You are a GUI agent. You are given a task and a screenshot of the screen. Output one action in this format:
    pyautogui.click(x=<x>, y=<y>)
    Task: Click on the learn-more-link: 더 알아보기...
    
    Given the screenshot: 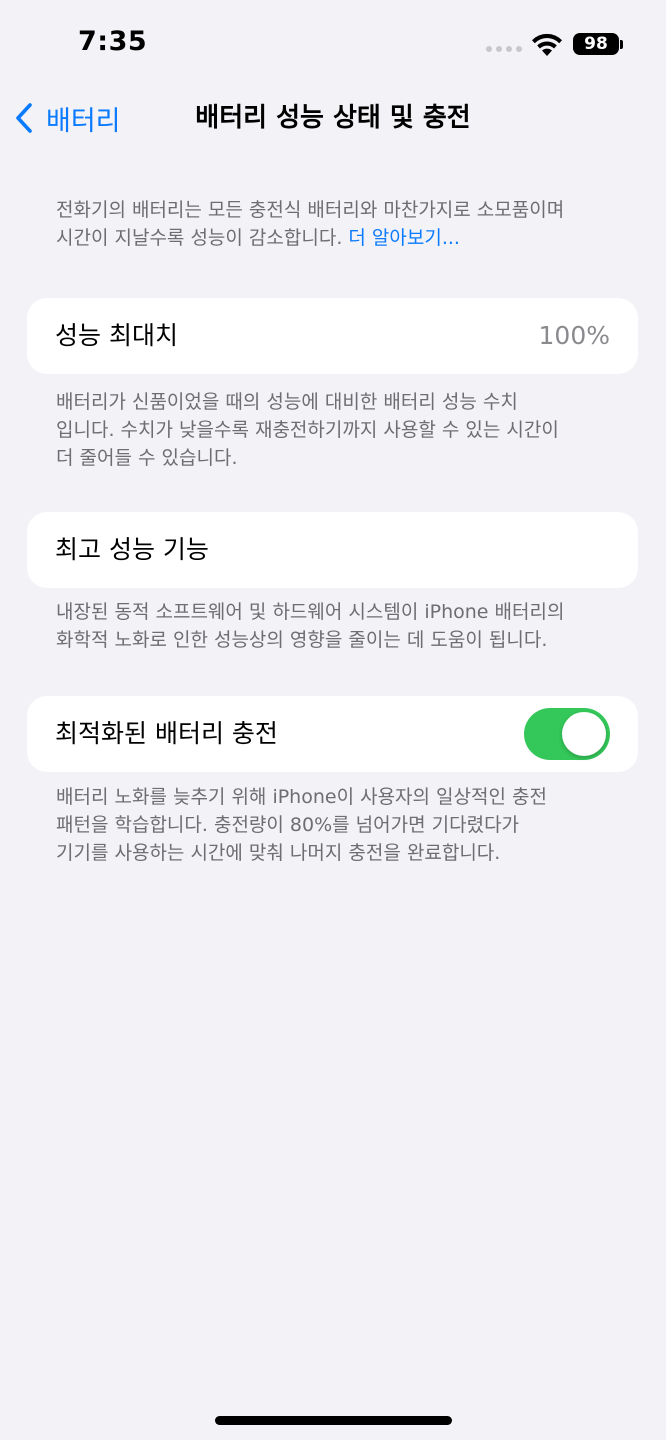 What is the action you would take?
    pyautogui.click(x=404, y=238)
    